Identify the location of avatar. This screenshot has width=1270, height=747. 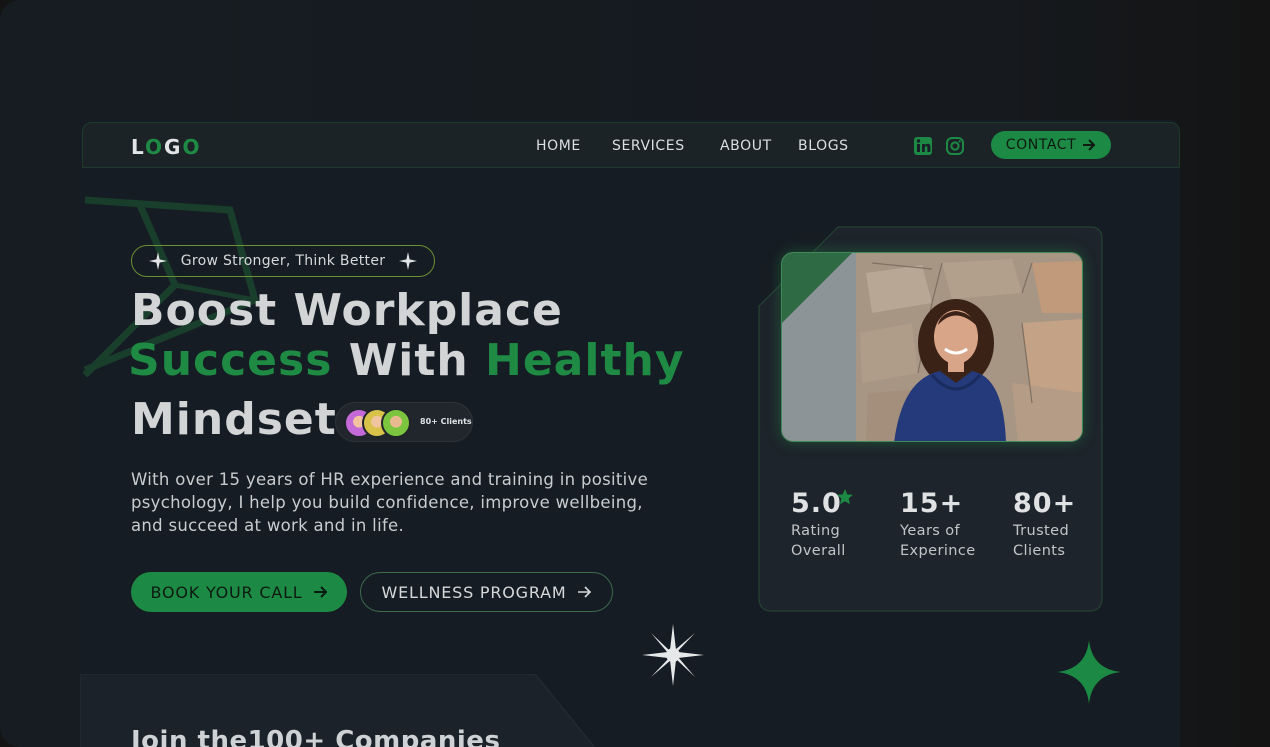
(396, 423).